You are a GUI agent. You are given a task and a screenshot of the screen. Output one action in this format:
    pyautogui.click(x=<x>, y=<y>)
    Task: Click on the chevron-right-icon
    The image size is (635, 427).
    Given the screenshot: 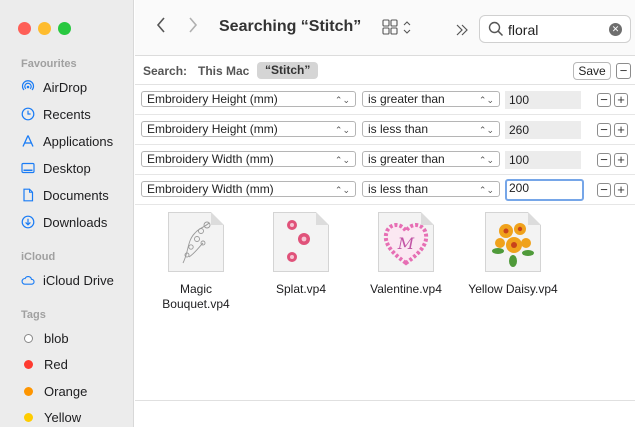 What is the action you would take?
    pyautogui.click(x=193, y=25)
    